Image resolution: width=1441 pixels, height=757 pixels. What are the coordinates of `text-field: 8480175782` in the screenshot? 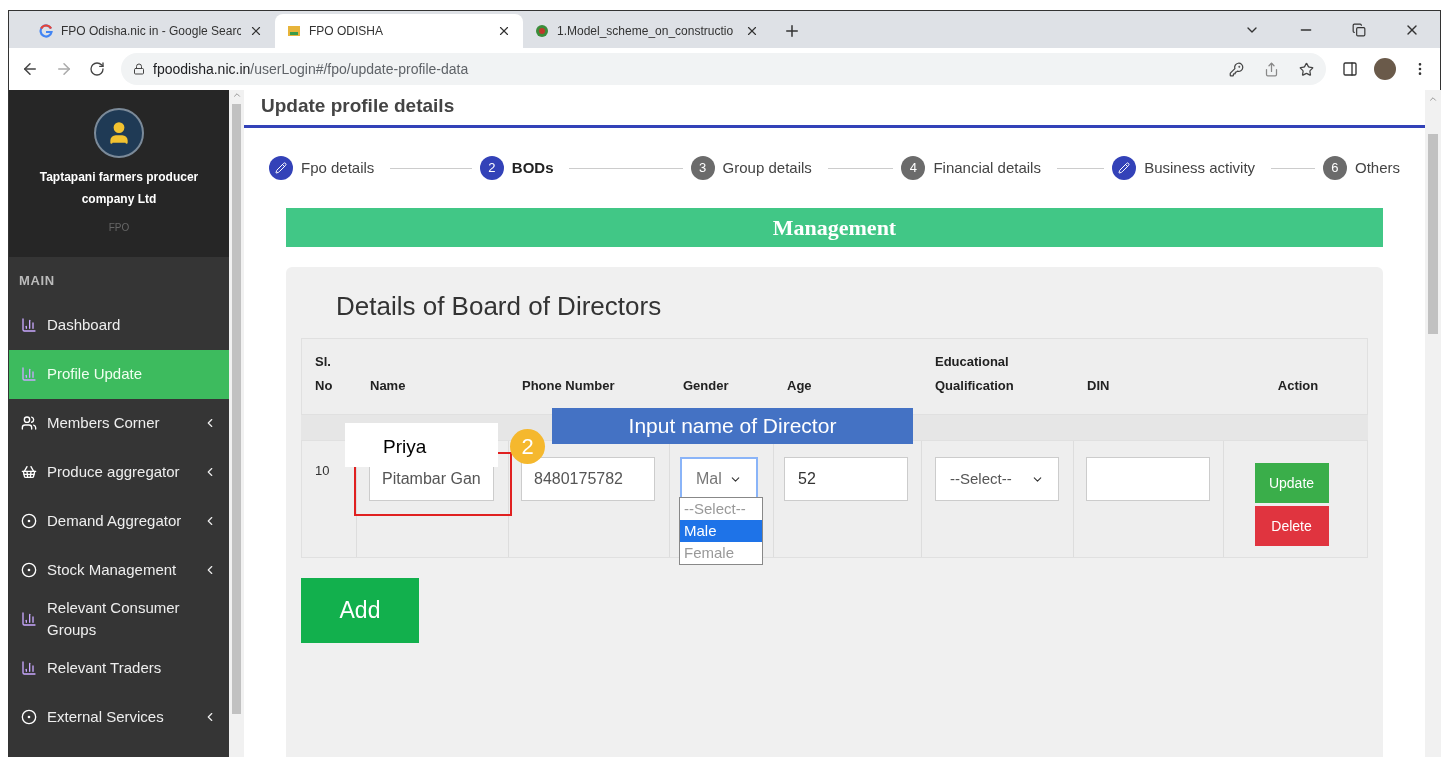 It's located at (588, 479).